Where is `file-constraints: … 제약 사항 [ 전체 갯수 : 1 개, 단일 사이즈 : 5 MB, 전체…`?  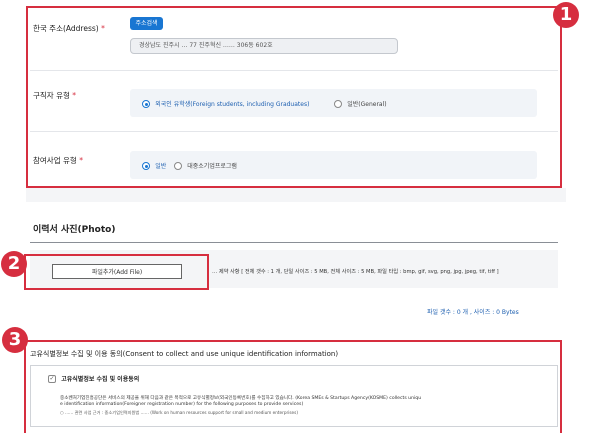
file-constraints: … 제약 사항 [ 전체 갯수 : 1 개, 단일 사이즈 : 5 MB, 전체… is located at coordinates (355, 272).